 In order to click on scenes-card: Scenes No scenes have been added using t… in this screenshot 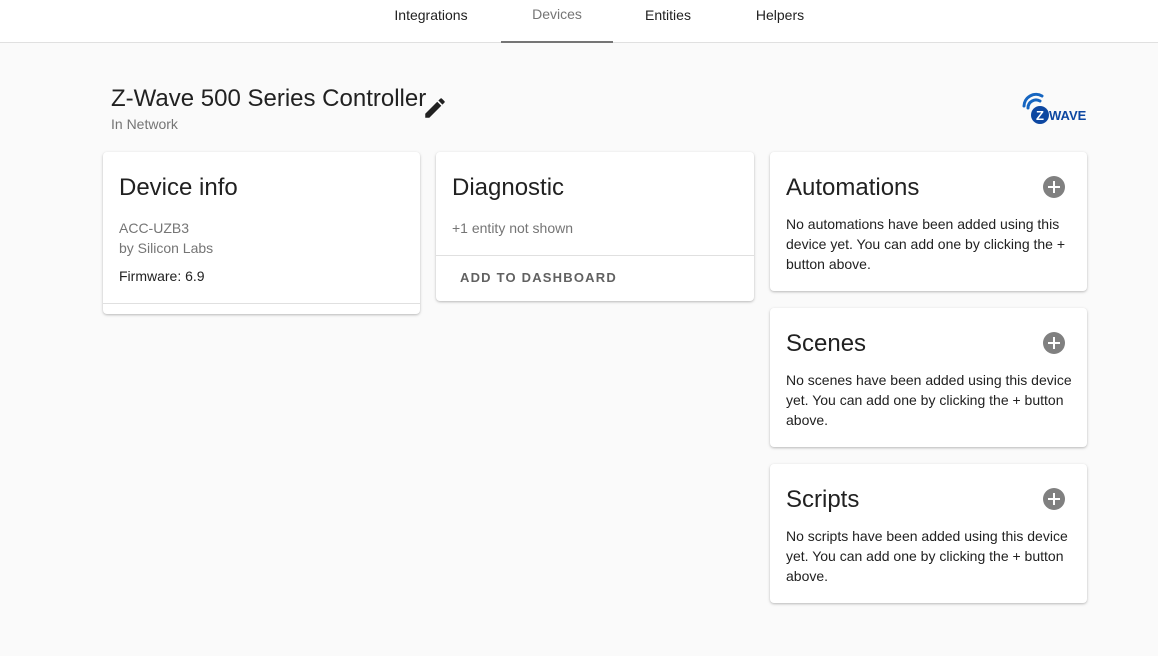, I will do `click(928, 377)`.